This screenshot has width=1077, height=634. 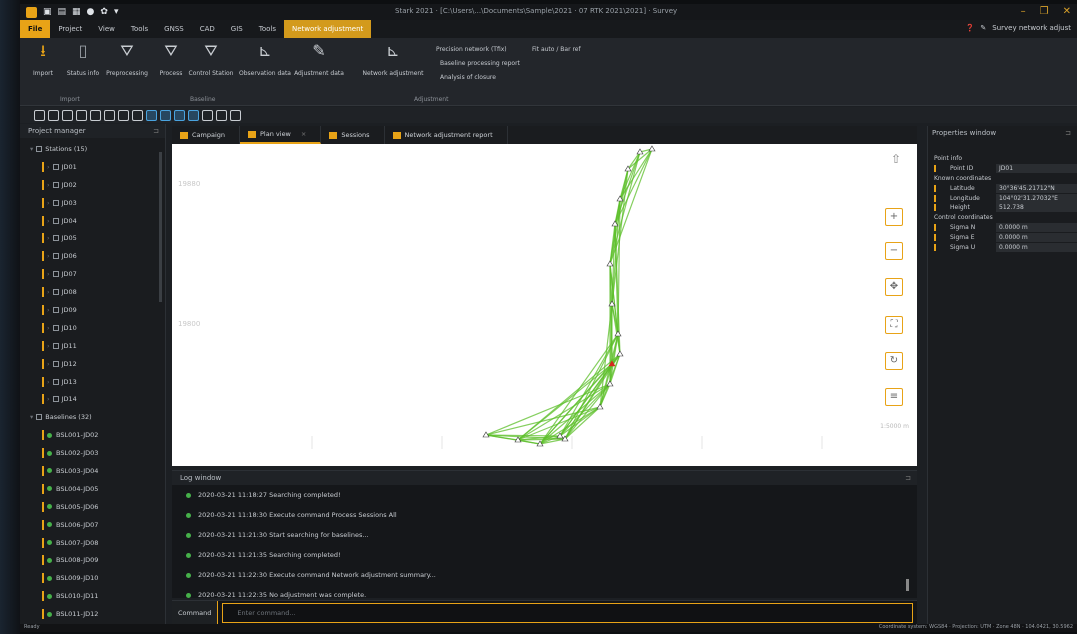 I want to click on layers-map-button: ≡, so click(x=894, y=397).